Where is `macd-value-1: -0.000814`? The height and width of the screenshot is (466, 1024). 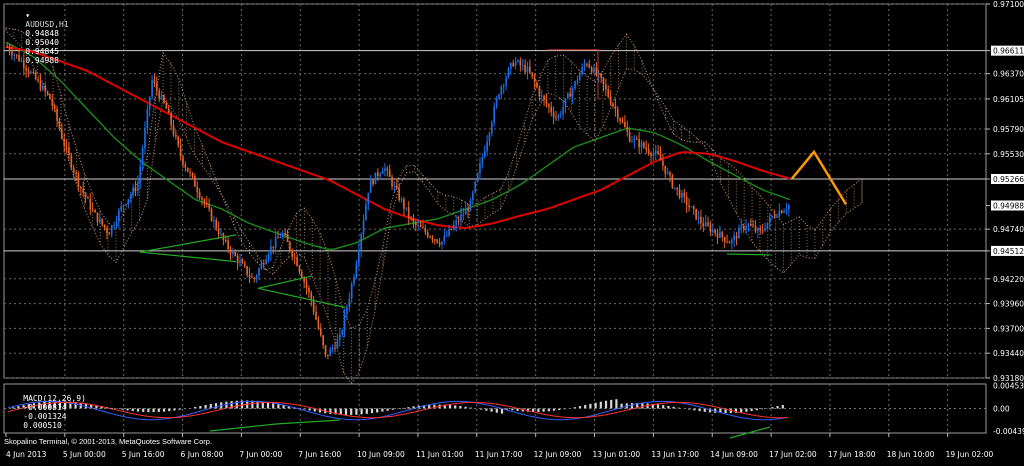 macd-value-1: -0.000814 is located at coordinates (45, 407).